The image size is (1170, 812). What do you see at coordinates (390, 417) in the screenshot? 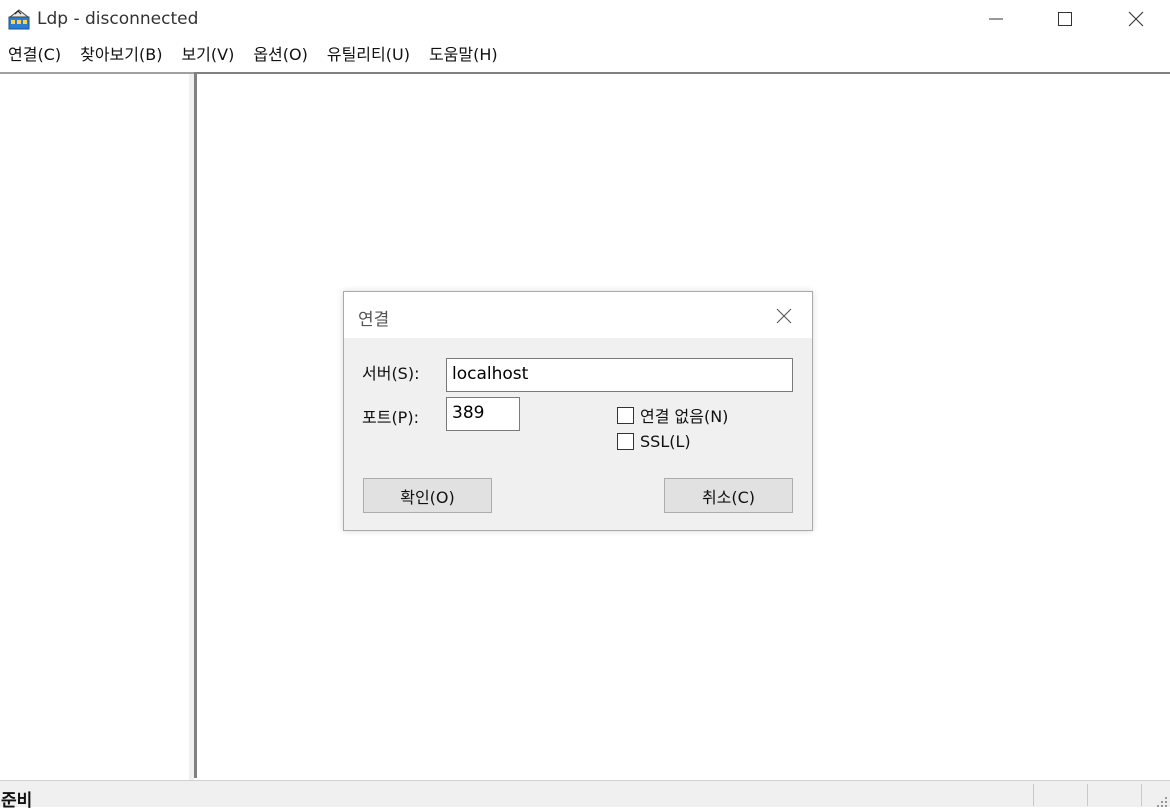
I see `port-label: 포트(P):` at bounding box center [390, 417].